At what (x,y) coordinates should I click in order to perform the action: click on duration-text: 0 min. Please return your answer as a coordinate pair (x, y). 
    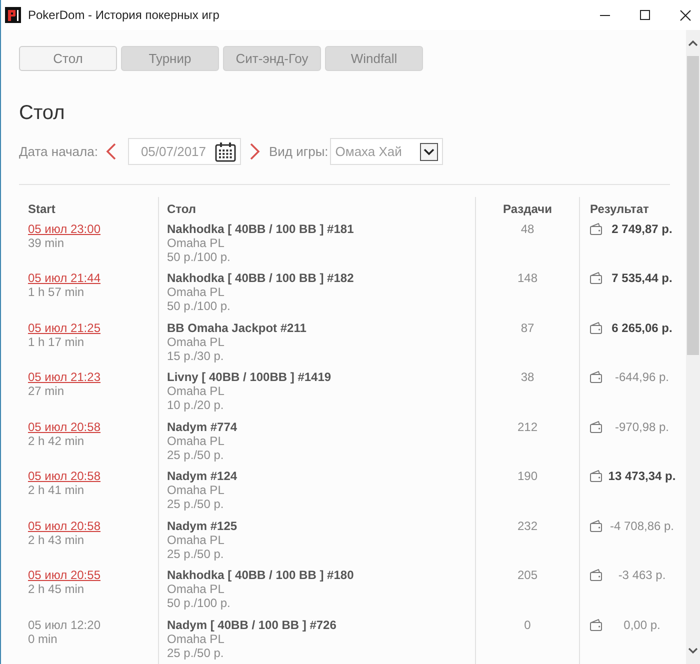
    Looking at the image, I should click on (43, 639).